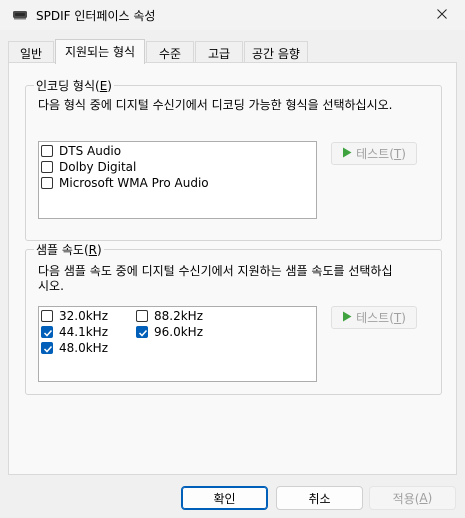 The width and height of the screenshot is (465, 518). I want to click on list-item-48khz: 48.0kHz, so click(74, 348).